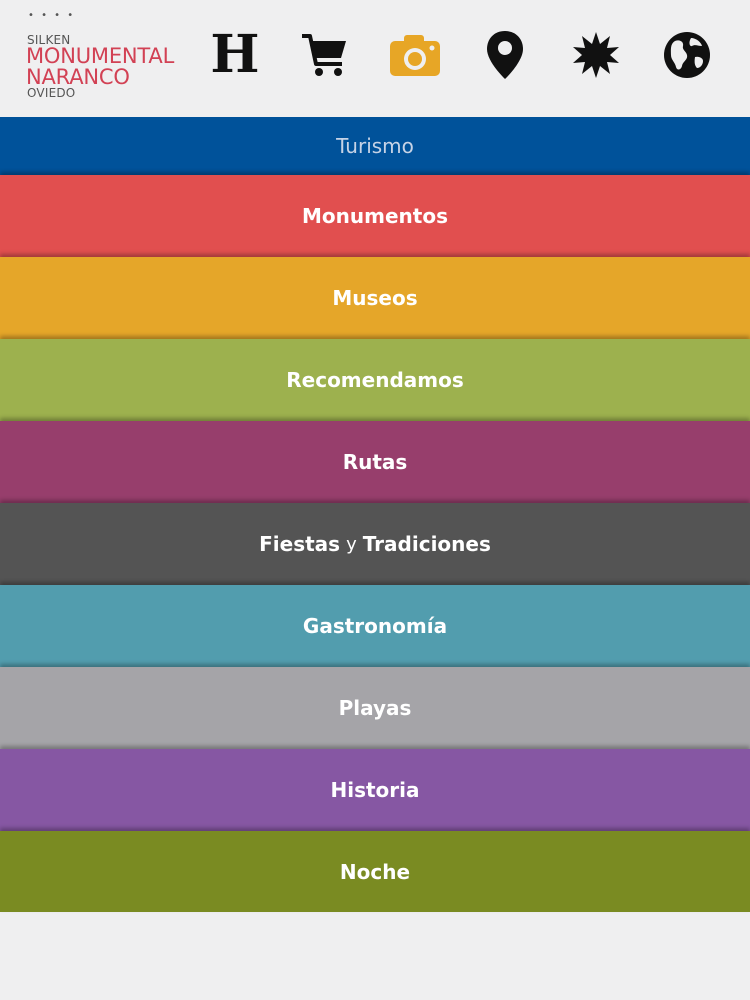 This screenshot has width=750, height=1000. I want to click on menu-item-rutas: Rutas, so click(375, 462).